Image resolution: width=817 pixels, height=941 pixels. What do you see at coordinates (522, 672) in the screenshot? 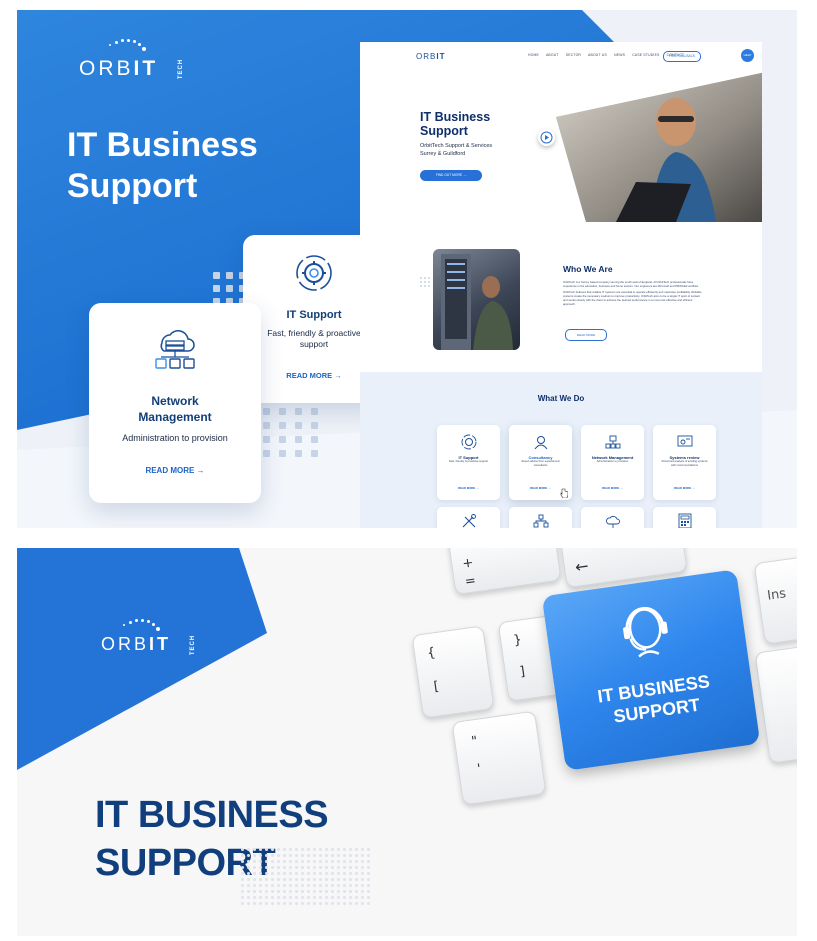
I see `key-glyph: ]` at bounding box center [522, 672].